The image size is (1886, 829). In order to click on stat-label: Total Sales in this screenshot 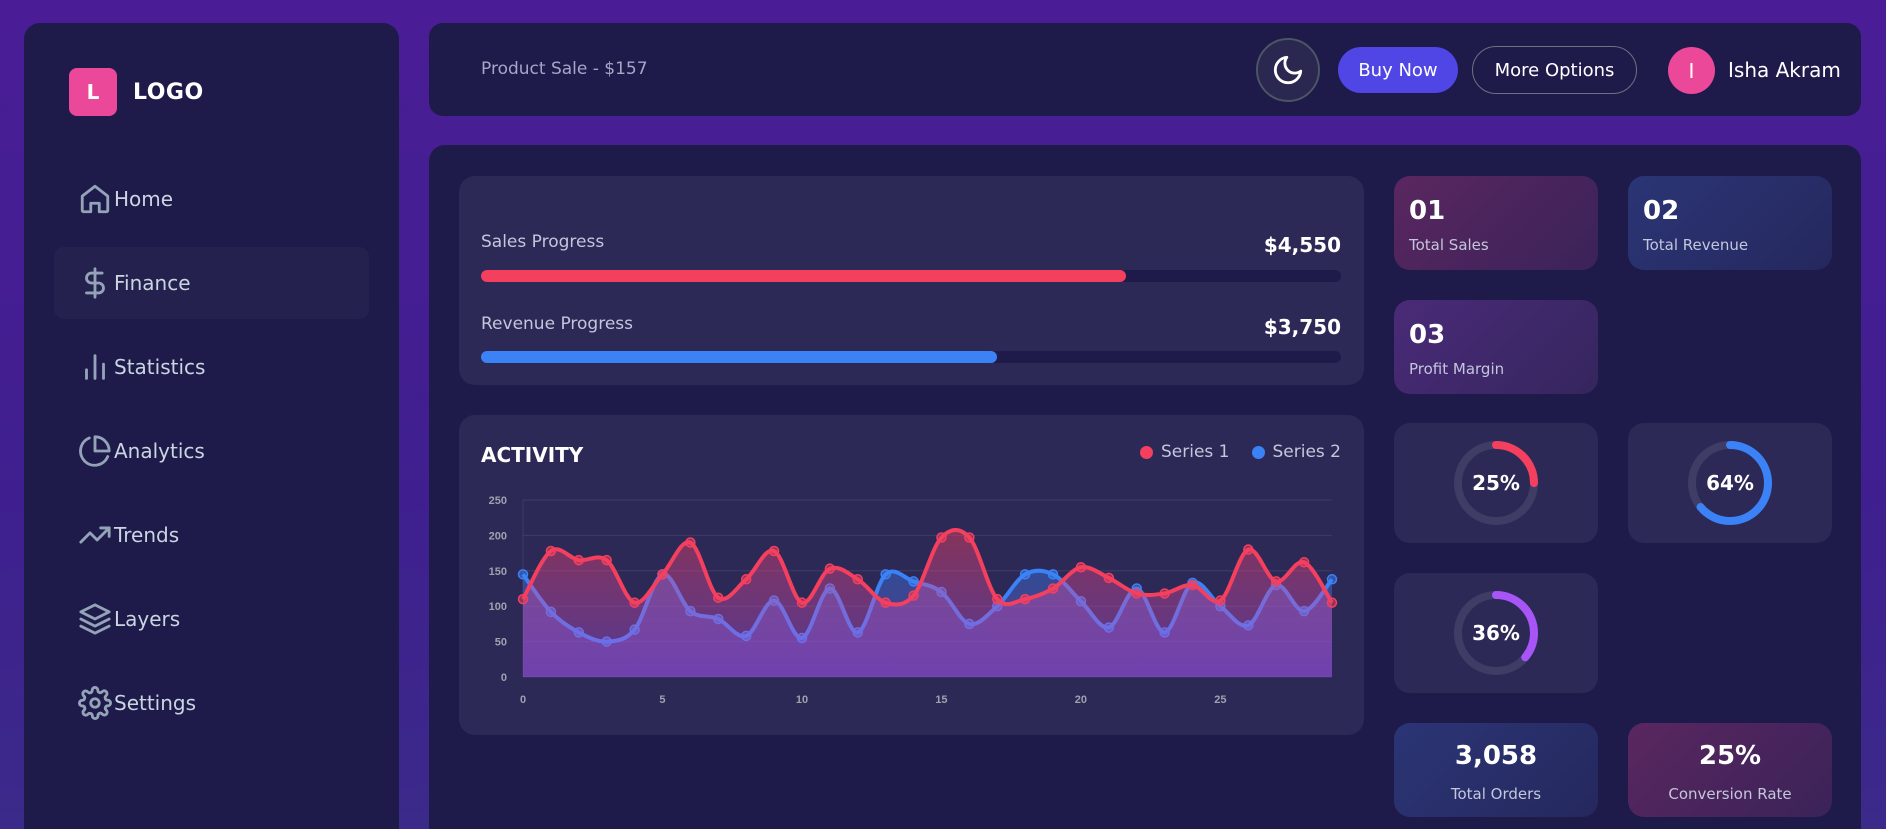, I will do `click(1449, 245)`.